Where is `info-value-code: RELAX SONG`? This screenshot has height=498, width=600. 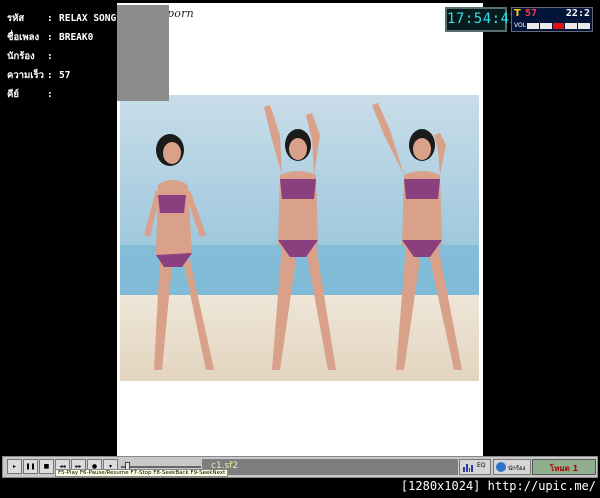 info-value-code: RELAX SONG is located at coordinates (88, 18).